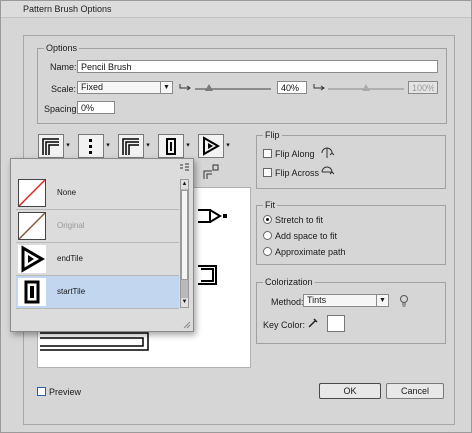 The width and height of the screenshot is (472, 433). What do you see at coordinates (297, 173) in the screenshot?
I see `flip-across-label: Flip Across` at bounding box center [297, 173].